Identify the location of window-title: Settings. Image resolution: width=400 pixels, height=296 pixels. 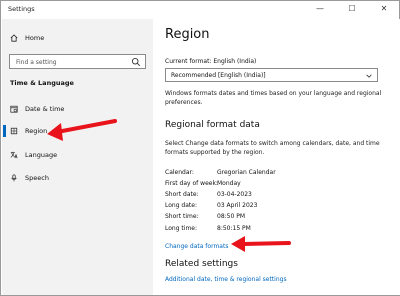
(21, 9).